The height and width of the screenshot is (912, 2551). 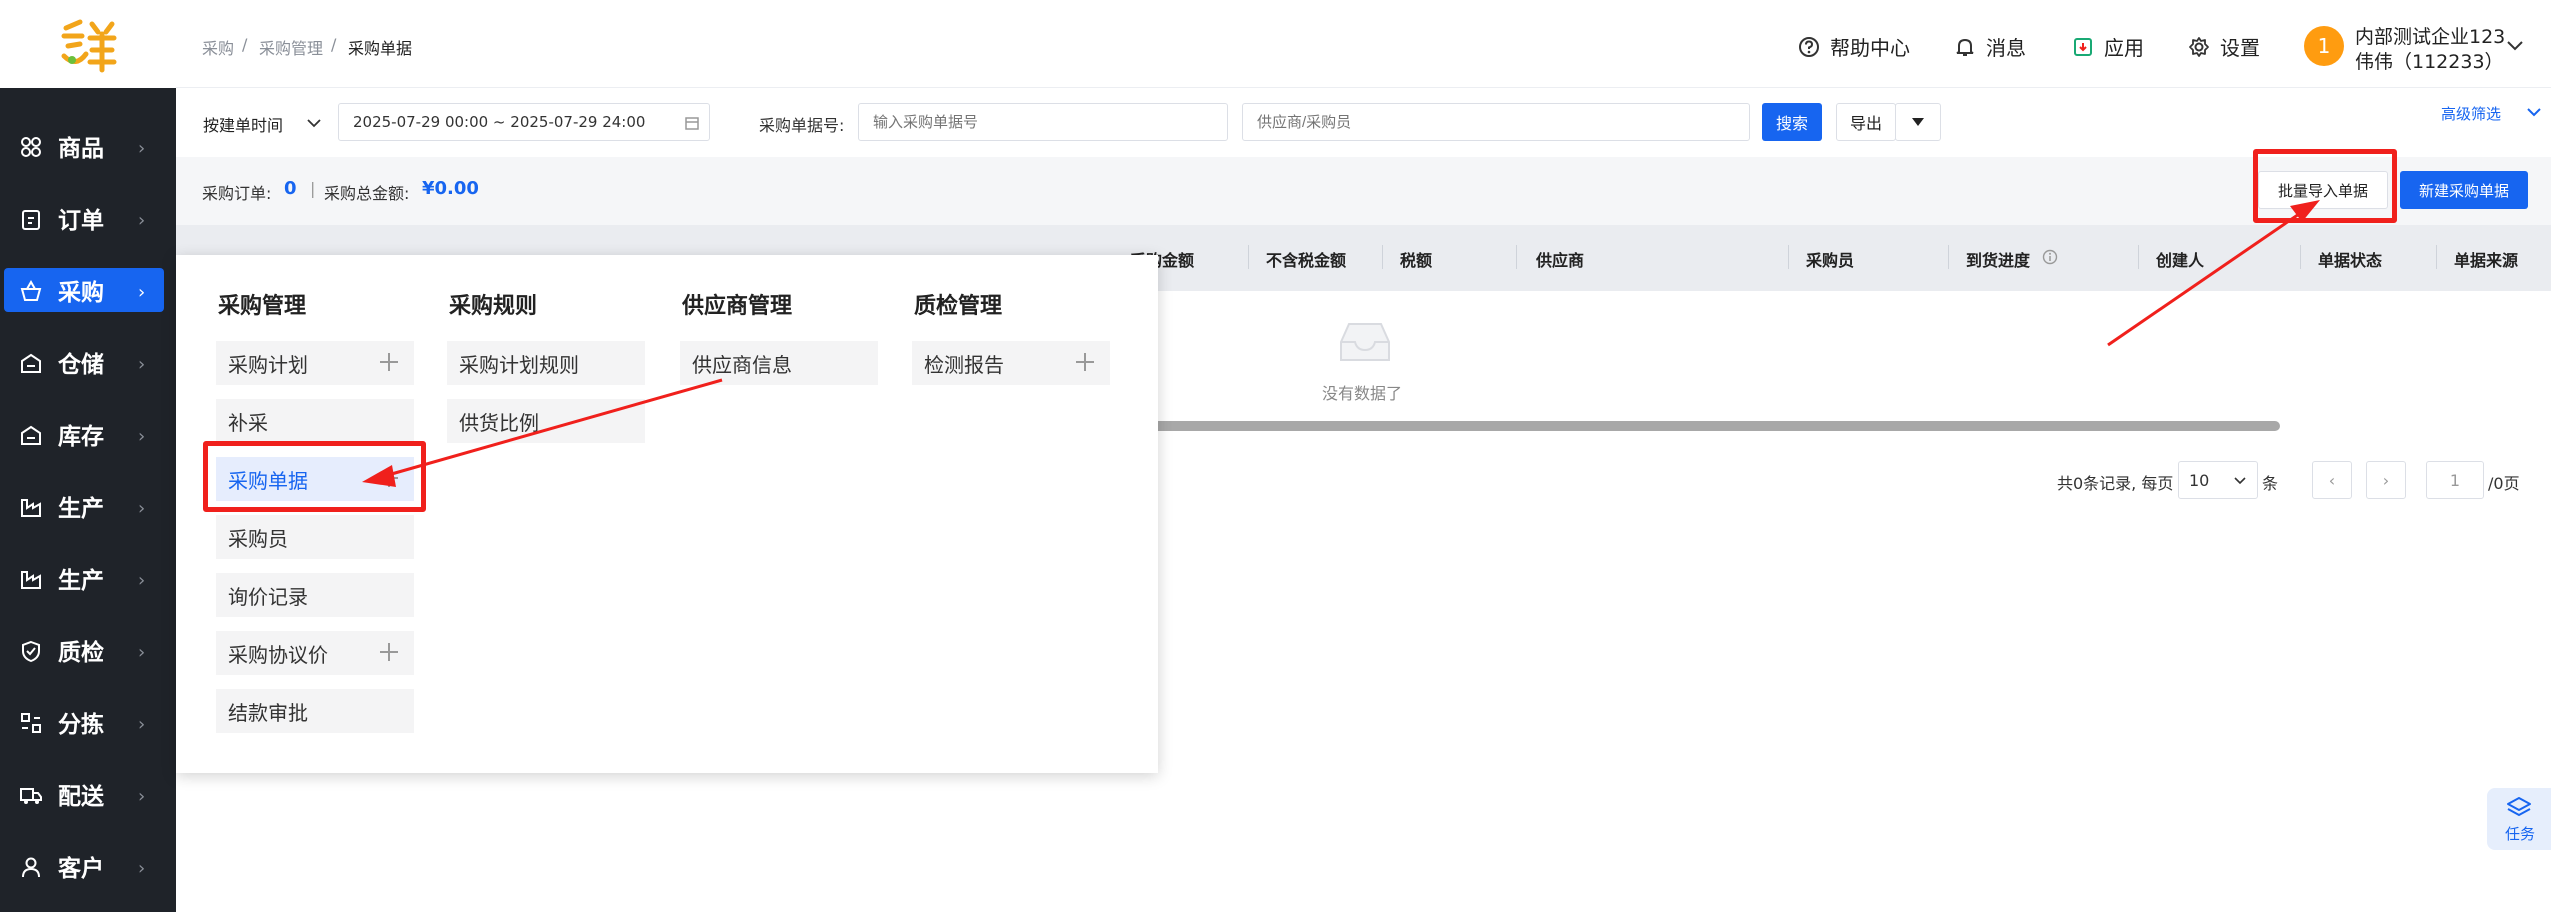 I want to click on menu-item: 询价记录, so click(x=315, y=595).